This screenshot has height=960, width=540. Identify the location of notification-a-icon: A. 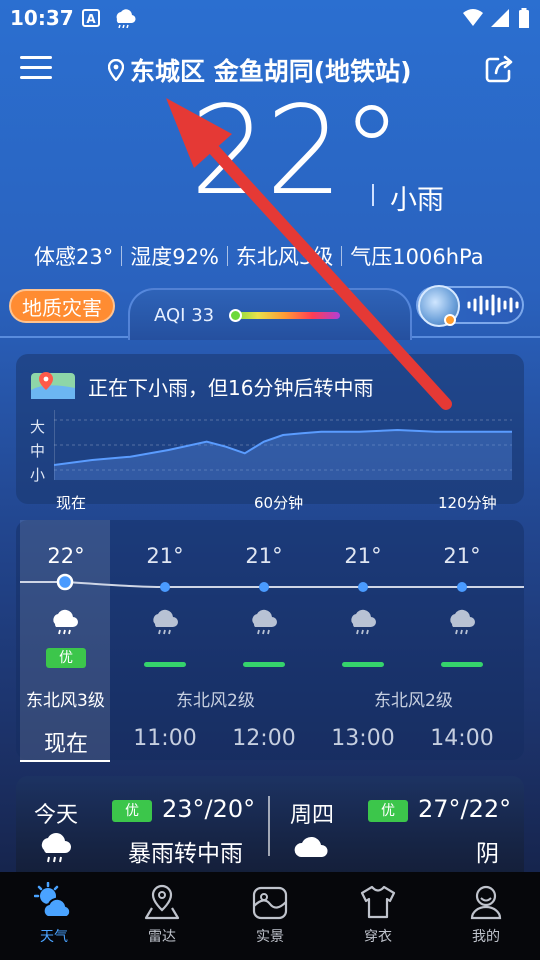
(91, 18).